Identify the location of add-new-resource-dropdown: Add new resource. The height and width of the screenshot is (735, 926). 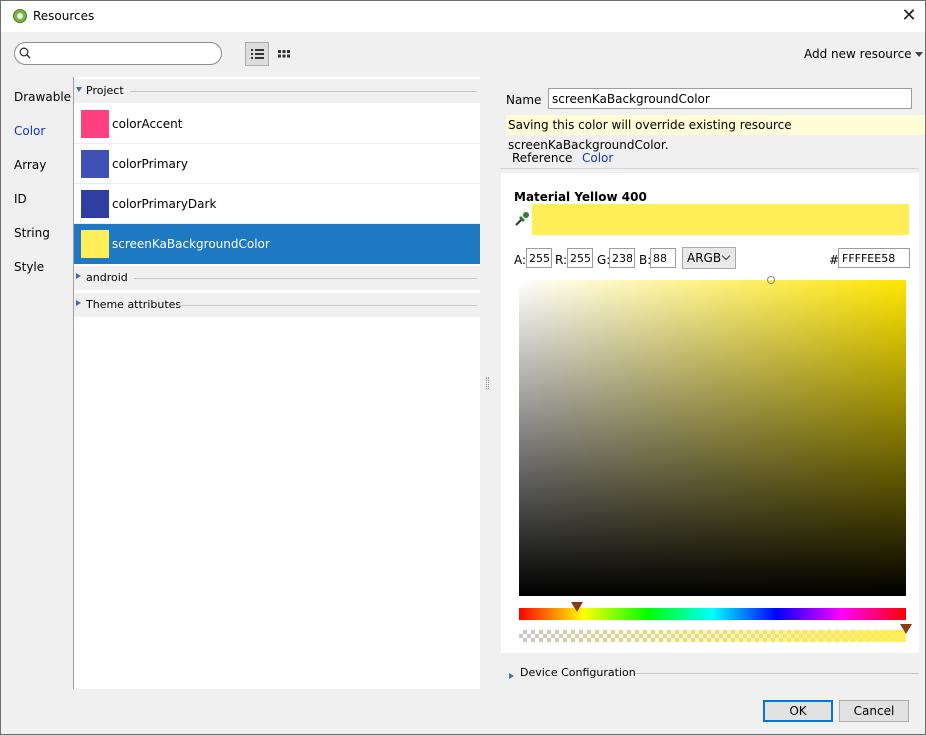
(863, 54).